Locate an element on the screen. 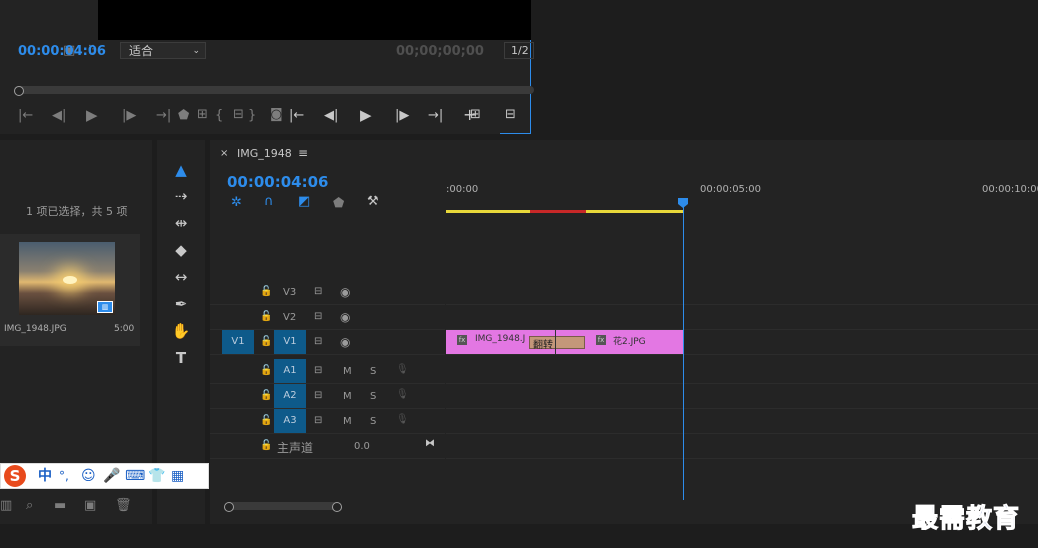 The width and height of the screenshot is (1038, 548). linked-selection-icon: ◩ is located at coordinates (304, 202).